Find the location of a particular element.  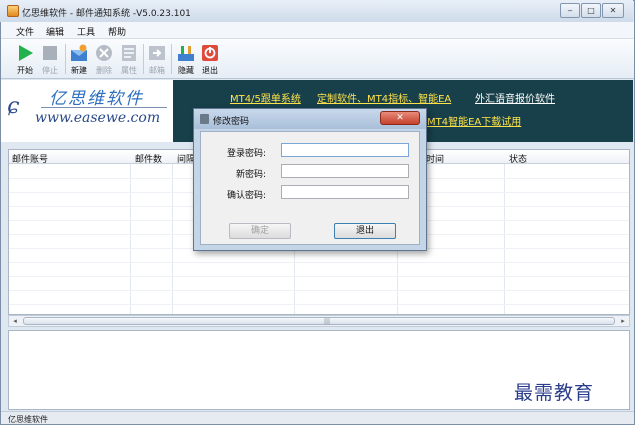

scroll-thumb: ||| is located at coordinates (319, 321).